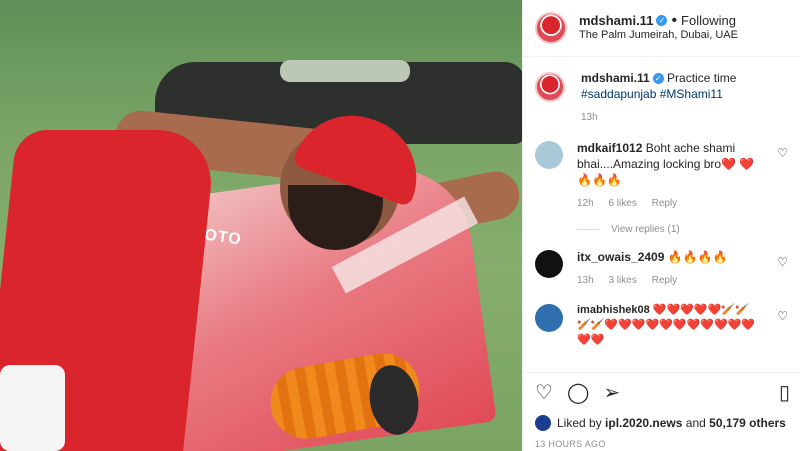 This screenshot has height=451, width=800. Describe the element at coordinates (615, 78) in the screenshot. I see `caption-username: mdshami.11` at that location.